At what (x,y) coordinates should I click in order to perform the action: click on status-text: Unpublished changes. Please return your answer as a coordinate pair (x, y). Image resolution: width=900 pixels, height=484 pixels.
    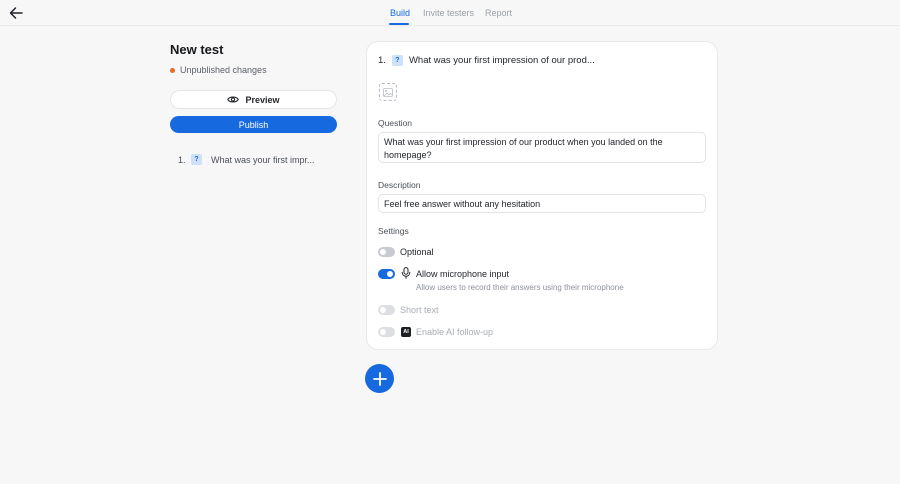
    Looking at the image, I should click on (223, 70).